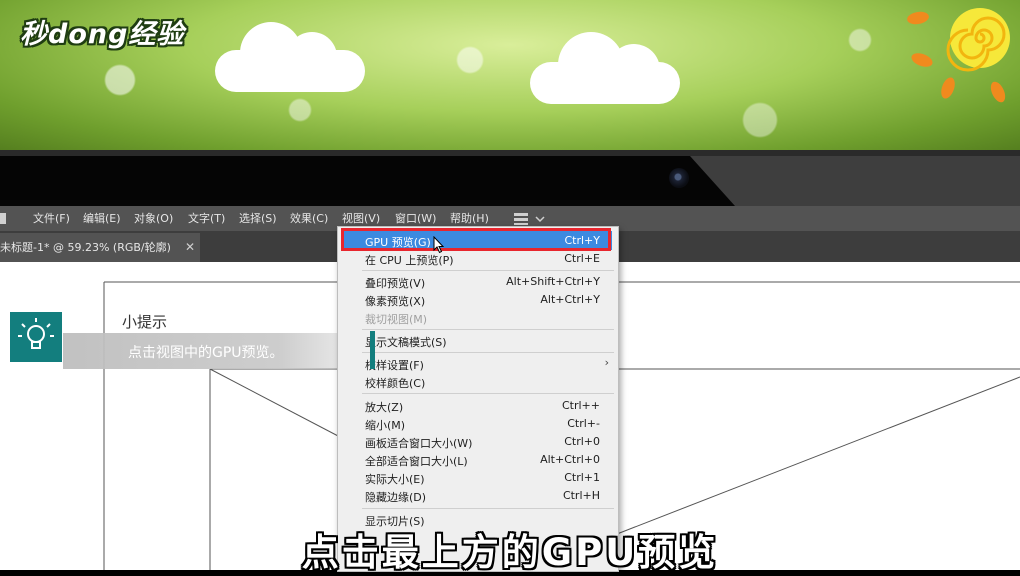 The image size is (1020, 576). I want to click on menu-edit: 编辑(E), so click(102, 218).